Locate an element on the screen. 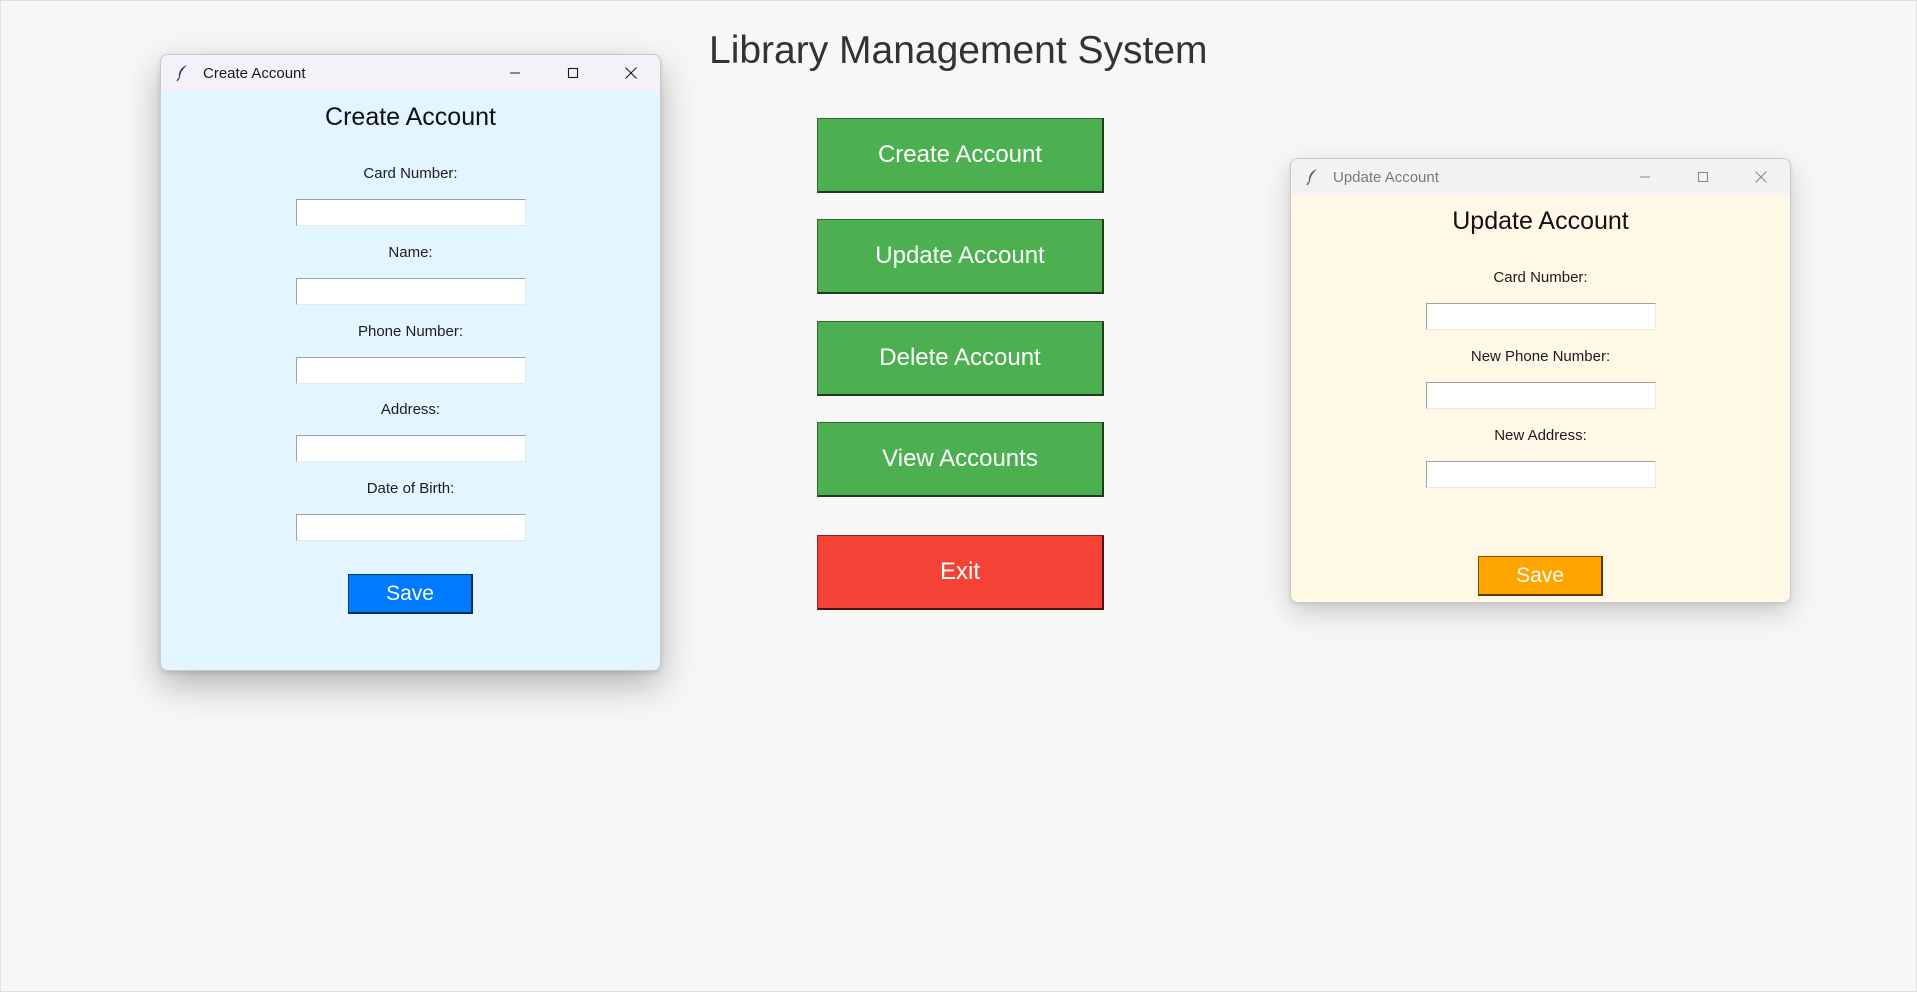 This screenshot has width=1917, height=992. phone-number-input is located at coordinates (411, 370).